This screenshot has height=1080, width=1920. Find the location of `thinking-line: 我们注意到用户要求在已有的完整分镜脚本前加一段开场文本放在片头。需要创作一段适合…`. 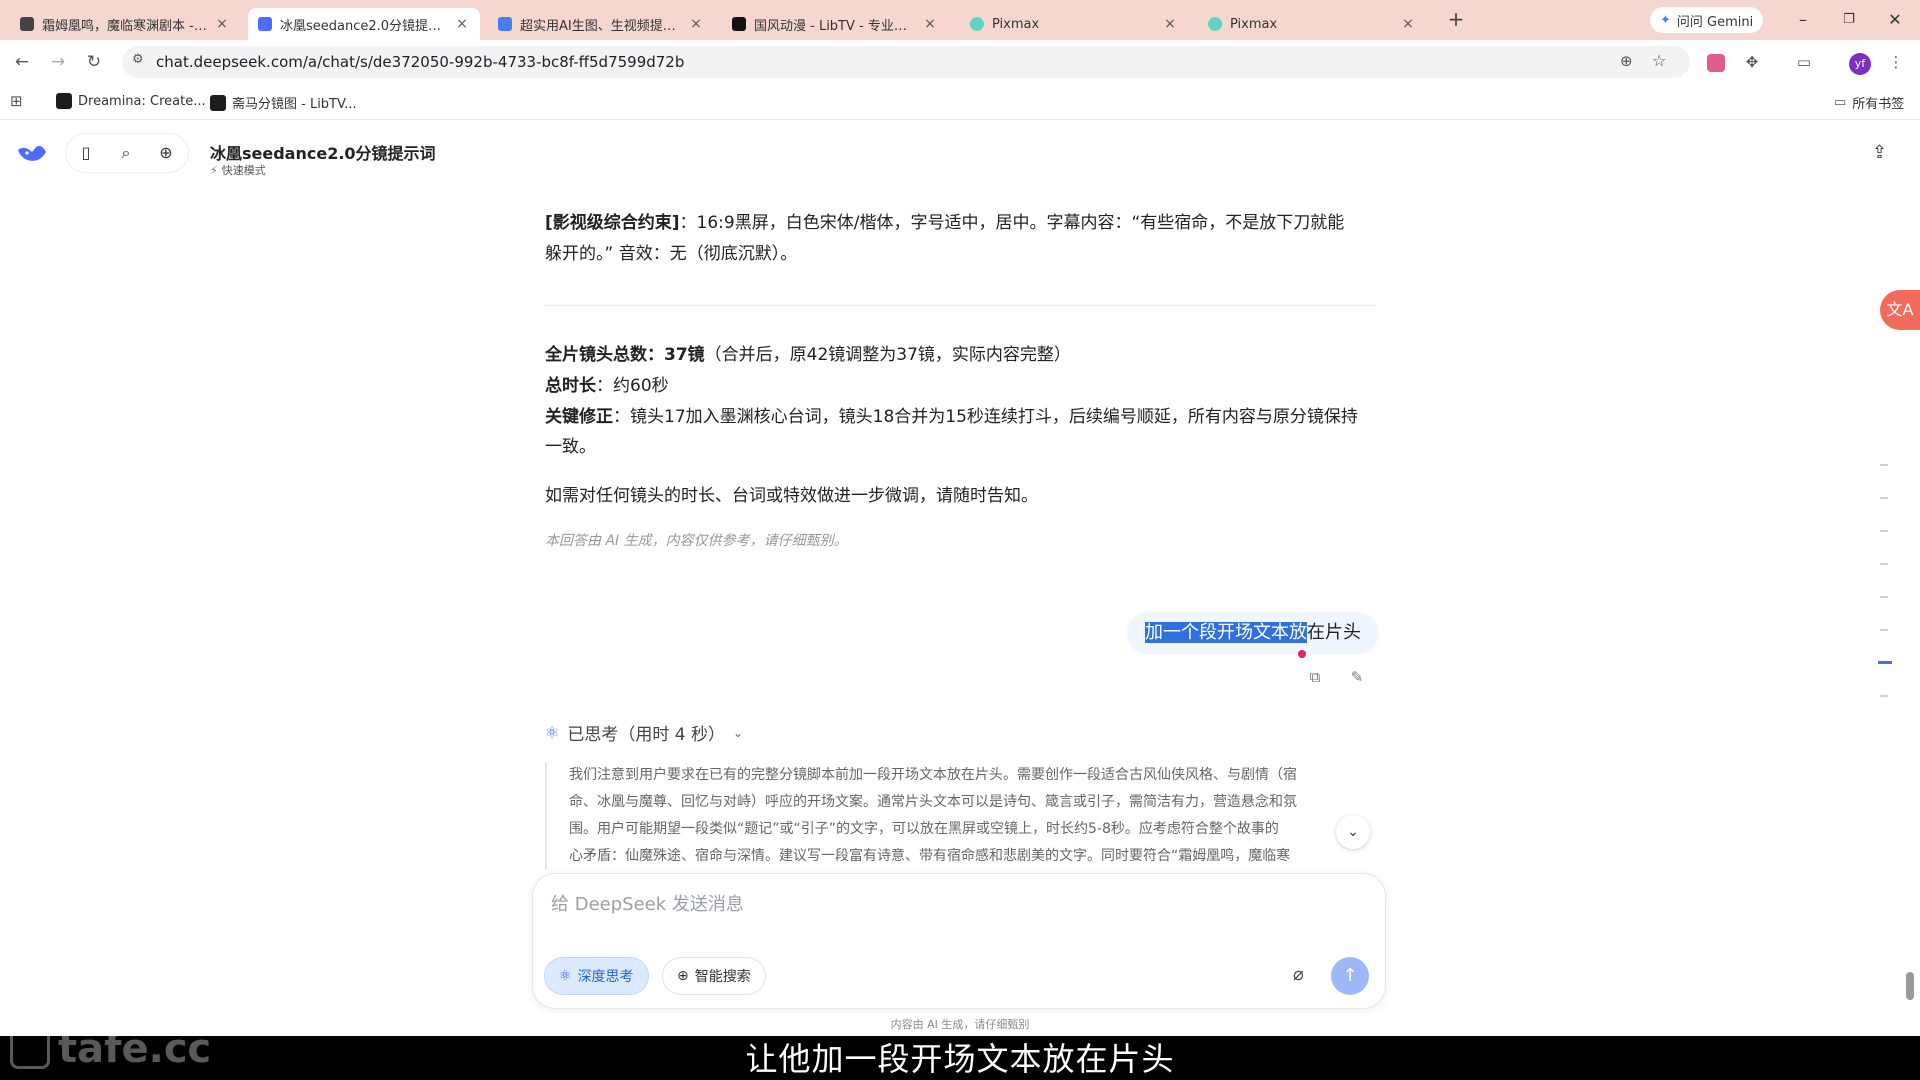

thinking-line: 我们注意到用户要求在已有的完整分镜脚本前加一段开场文本放在片头。需要创作一段适合… is located at coordinates (933, 775).